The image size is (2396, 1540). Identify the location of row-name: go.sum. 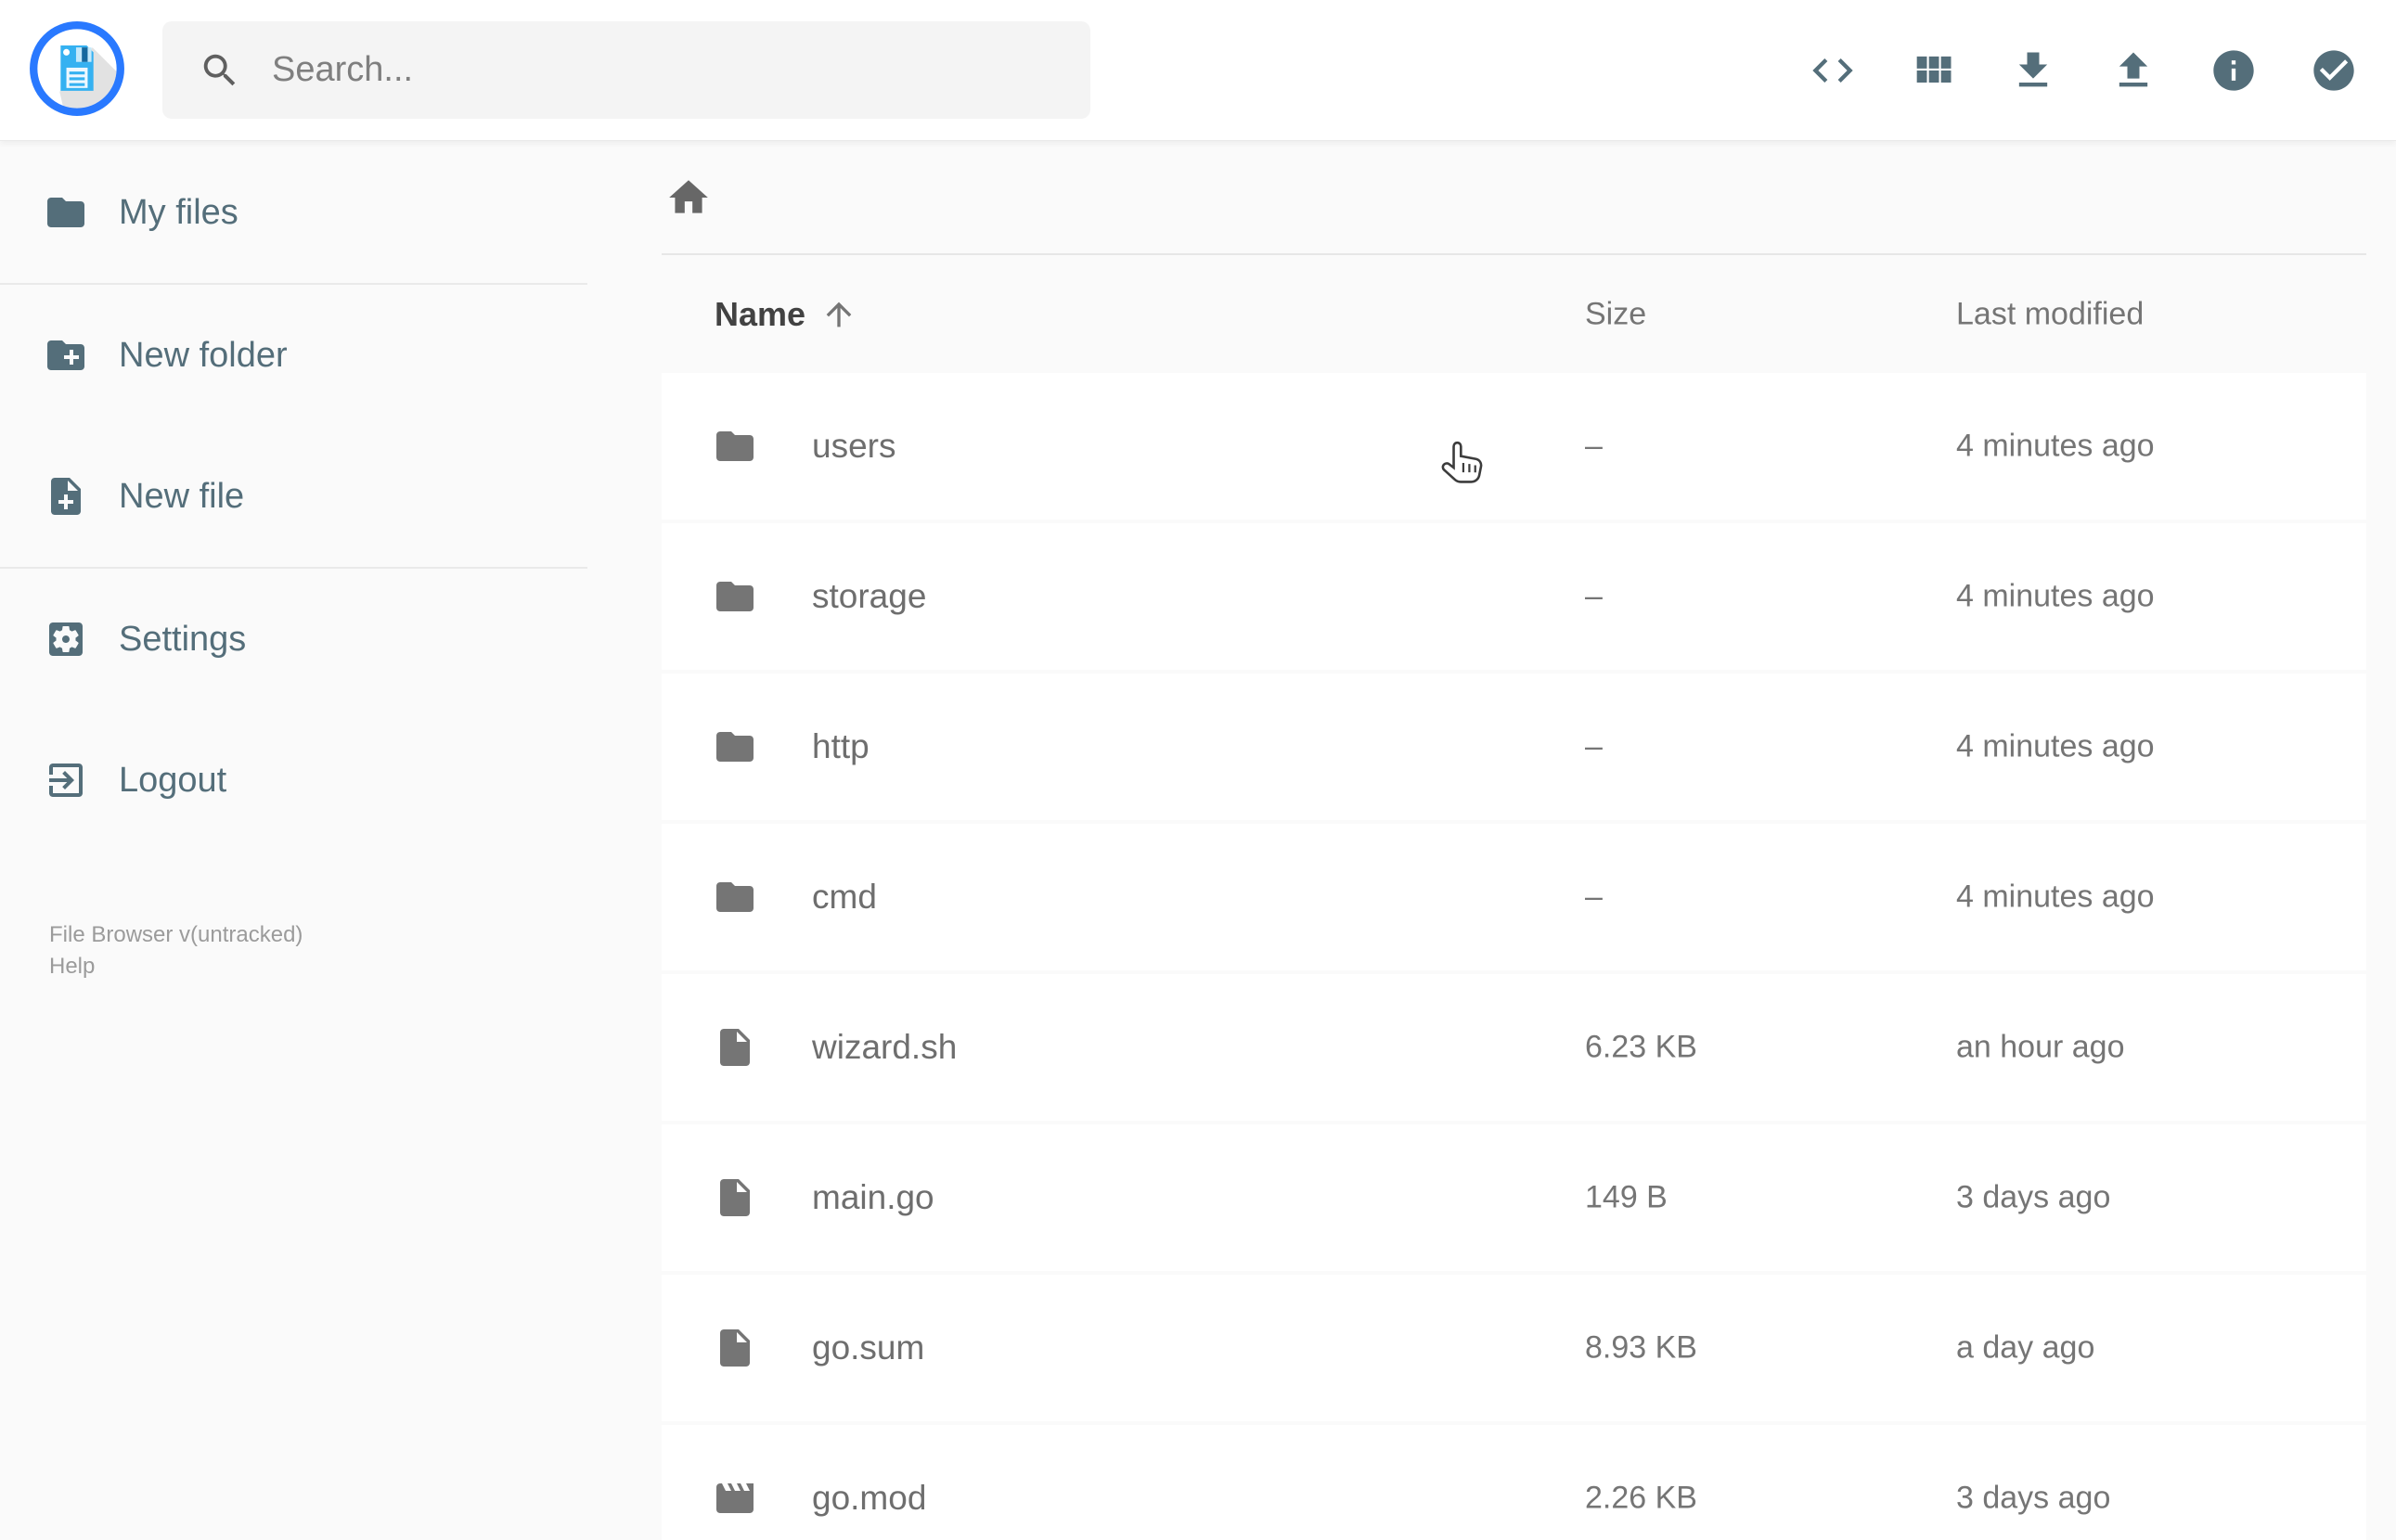
(868, 1347).